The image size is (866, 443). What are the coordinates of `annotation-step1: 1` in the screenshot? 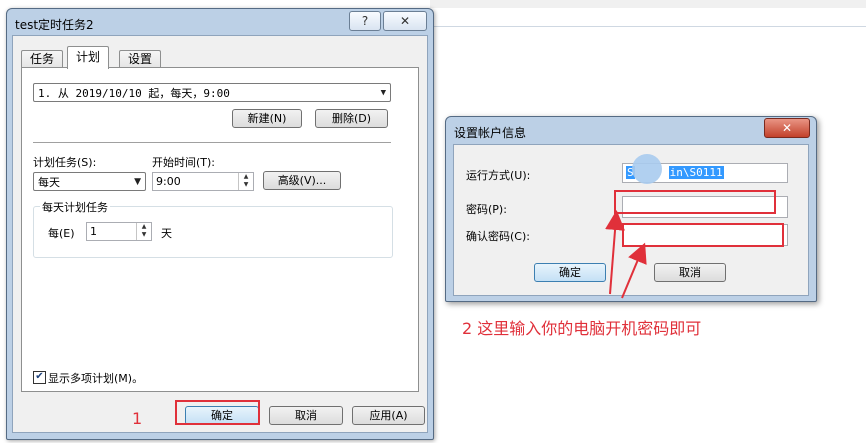 It's located at (137, 418).